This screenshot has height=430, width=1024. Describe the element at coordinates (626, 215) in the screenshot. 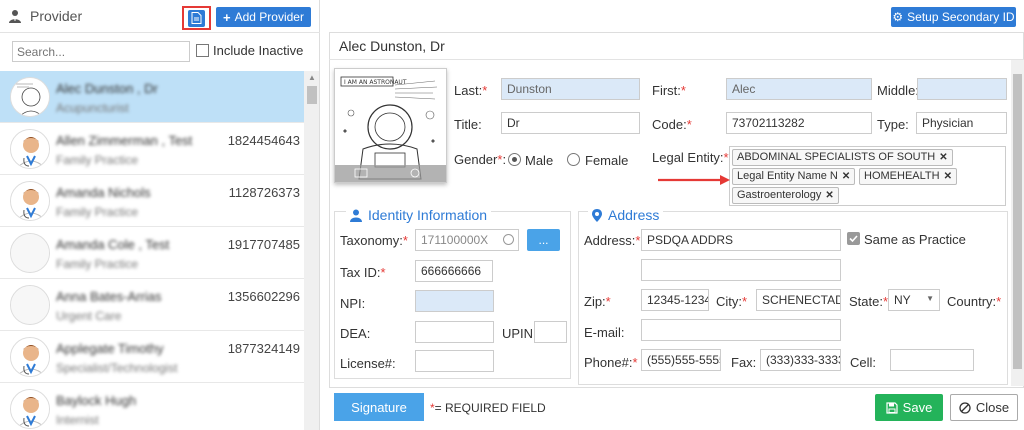

I see `address-section-title: Address` at that location.